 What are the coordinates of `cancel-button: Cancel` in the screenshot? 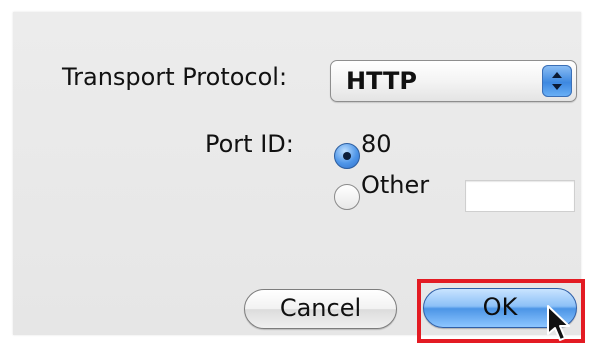 It's located at (320, 309).